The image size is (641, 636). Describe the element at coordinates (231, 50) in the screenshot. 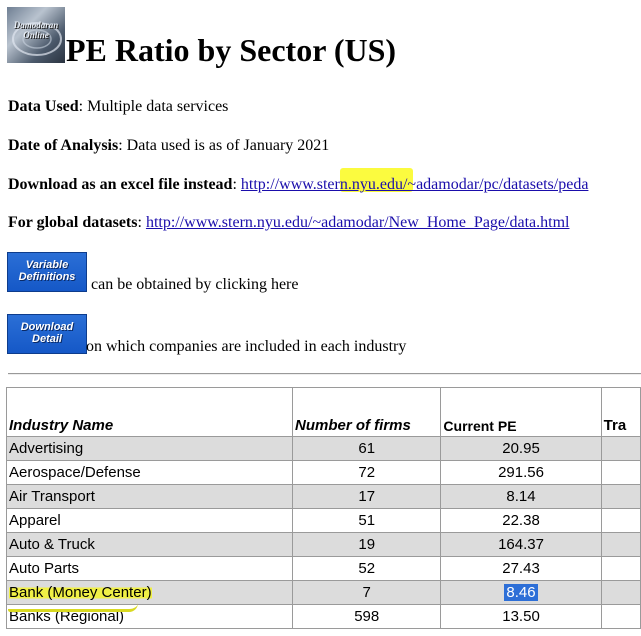

I see `page-title: PE Ratio by Sector (US)` at that location.